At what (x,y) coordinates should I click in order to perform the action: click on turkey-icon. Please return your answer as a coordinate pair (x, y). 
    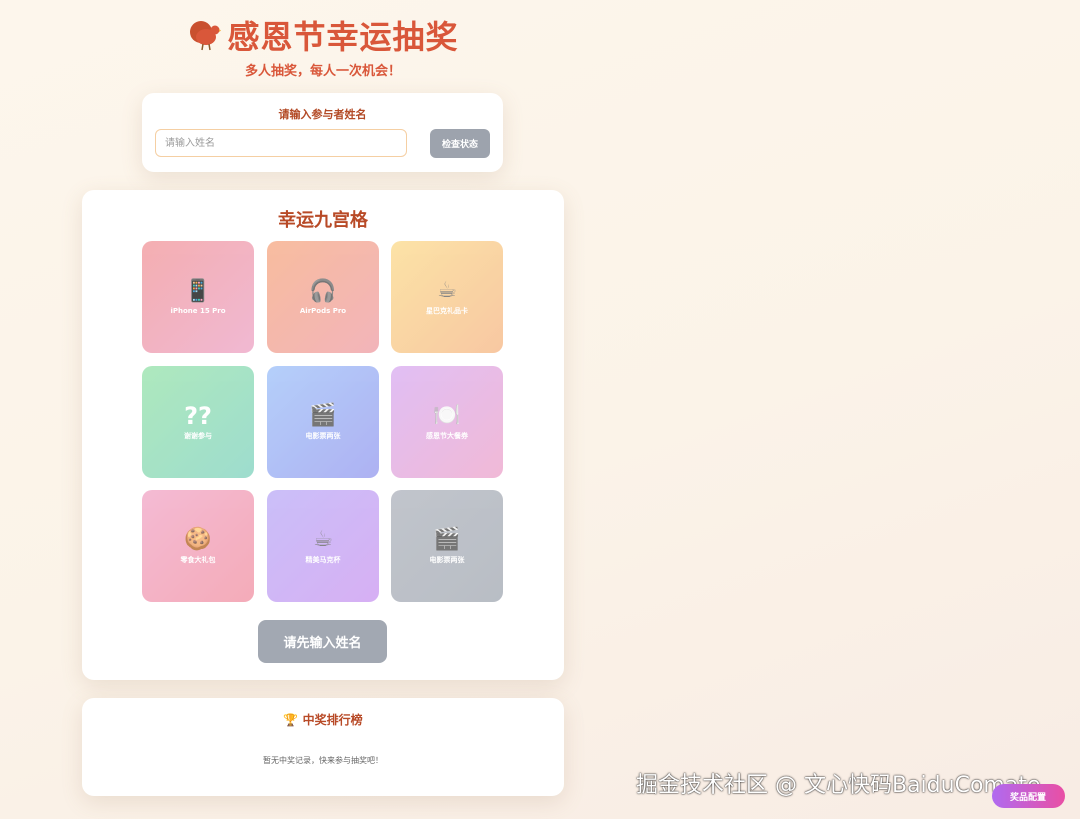
    Looking at the image, I should click on (206, 36).